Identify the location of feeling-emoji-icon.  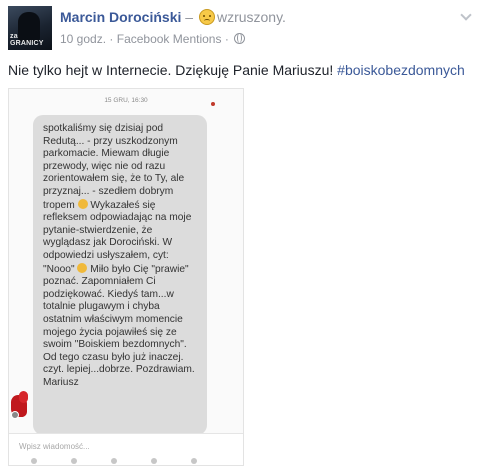
(206, 17).